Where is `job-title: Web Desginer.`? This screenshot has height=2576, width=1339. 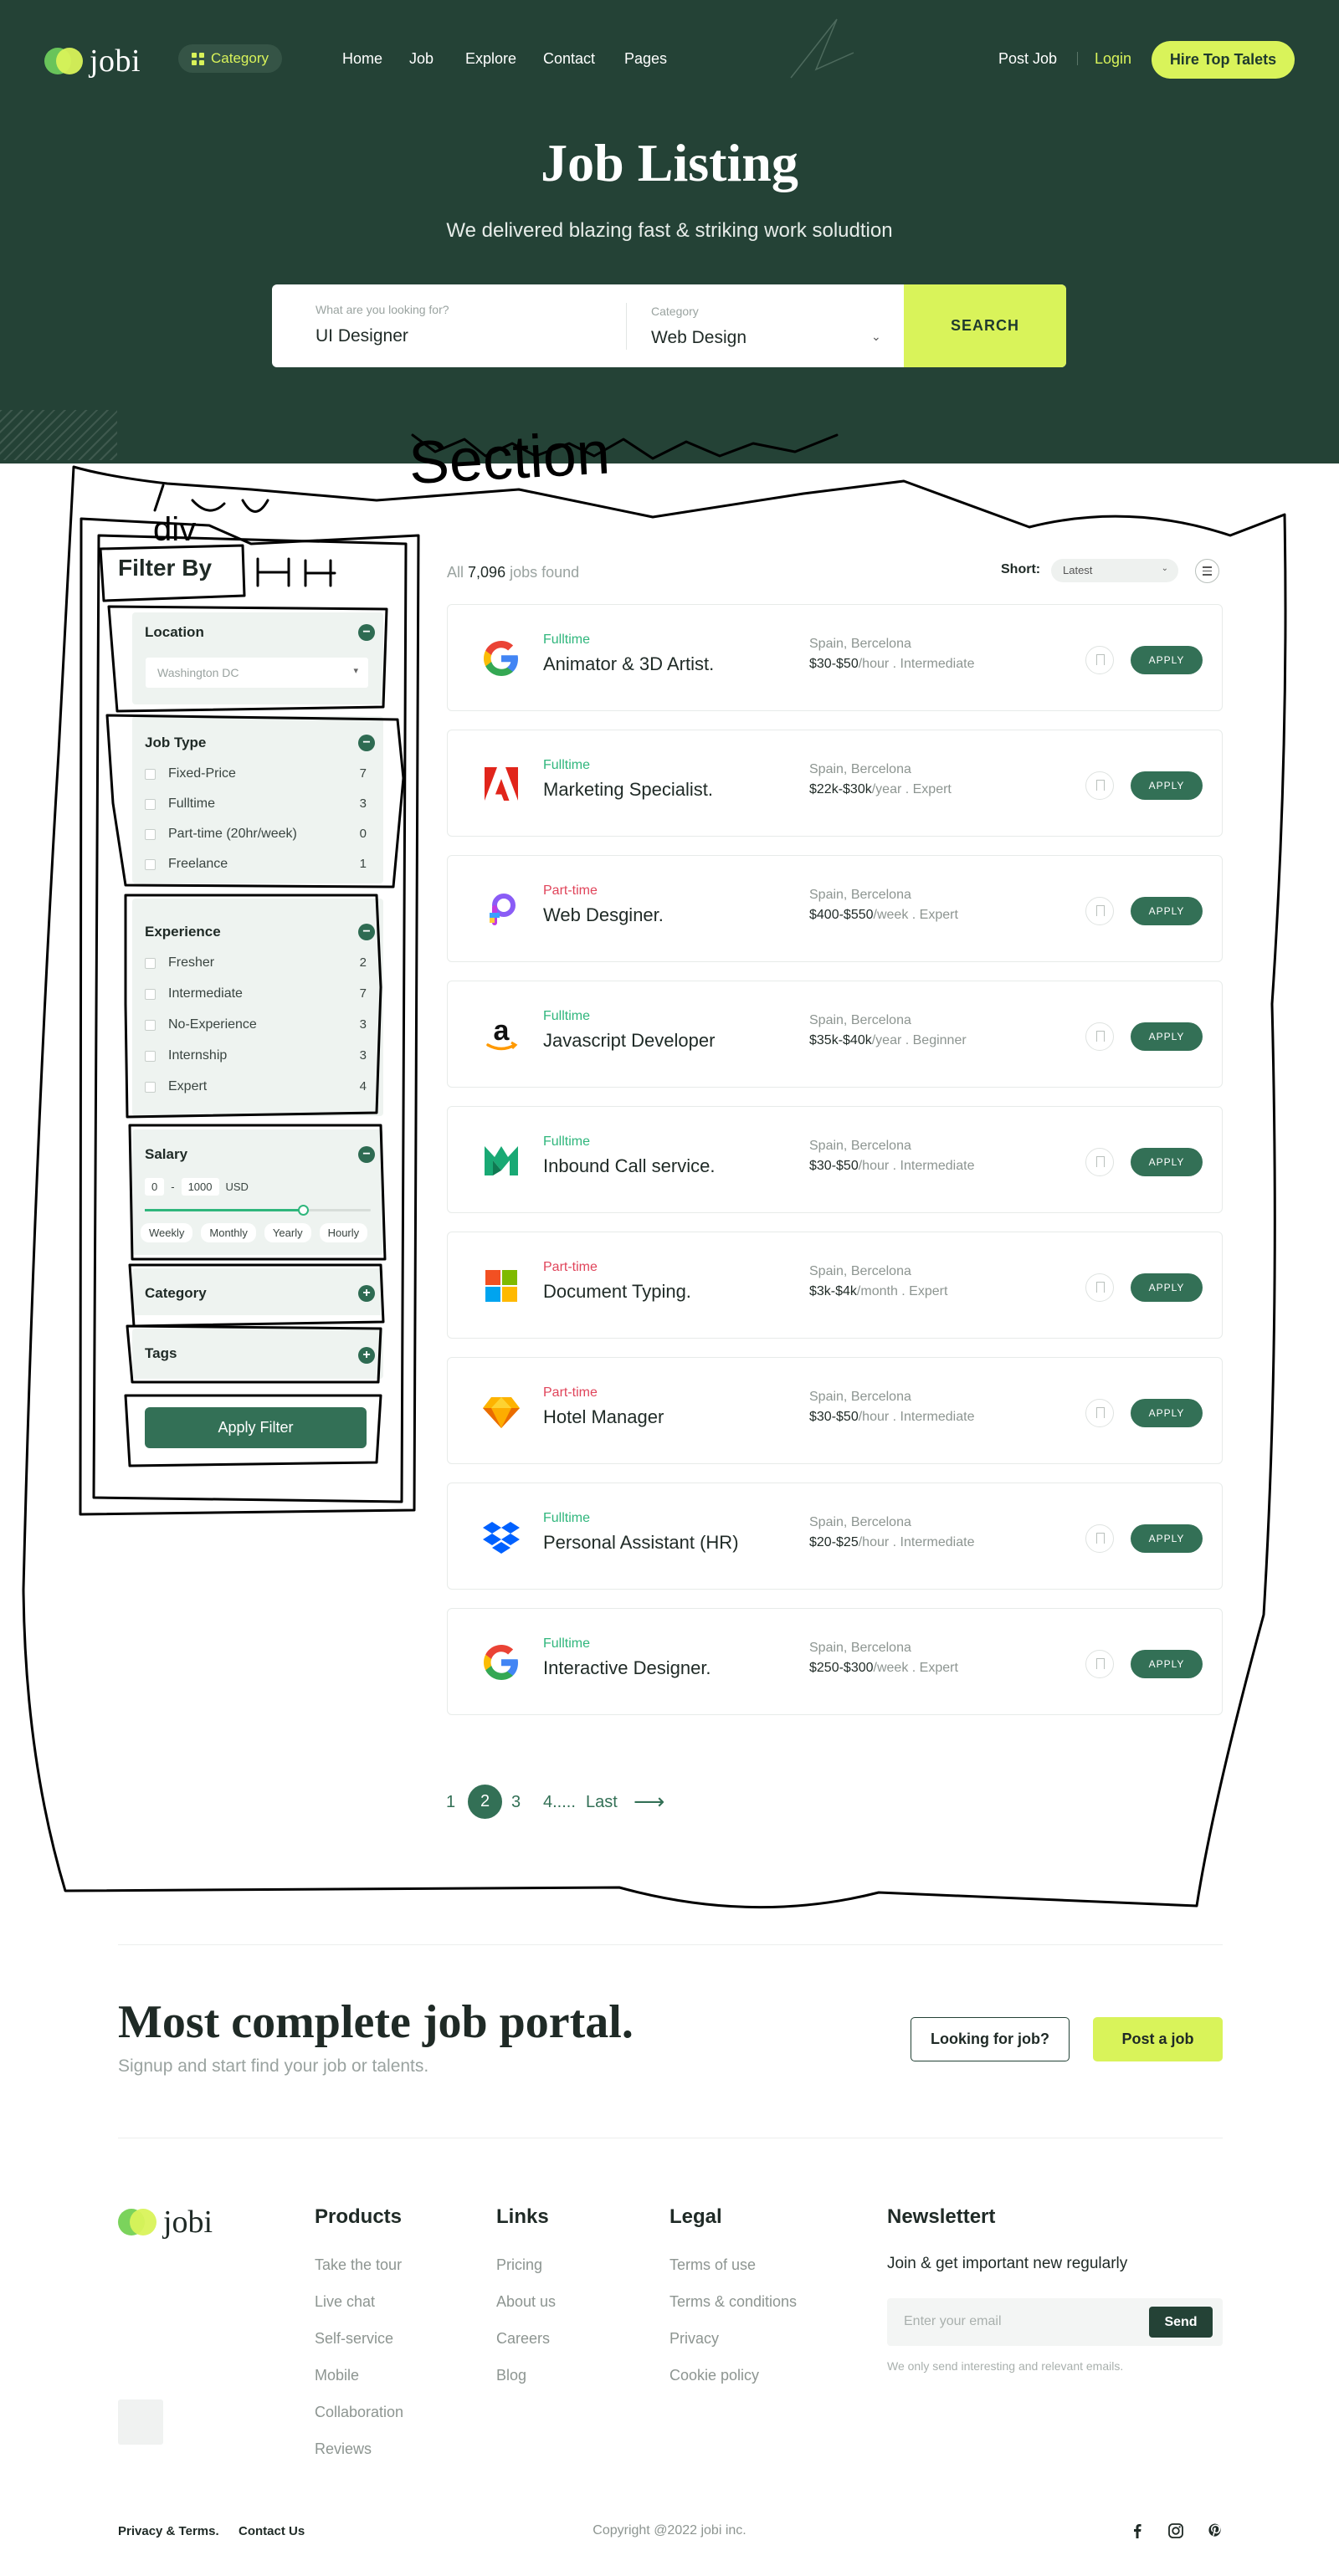 job-title: Web Desginer. is located at coordinates (603, 915).